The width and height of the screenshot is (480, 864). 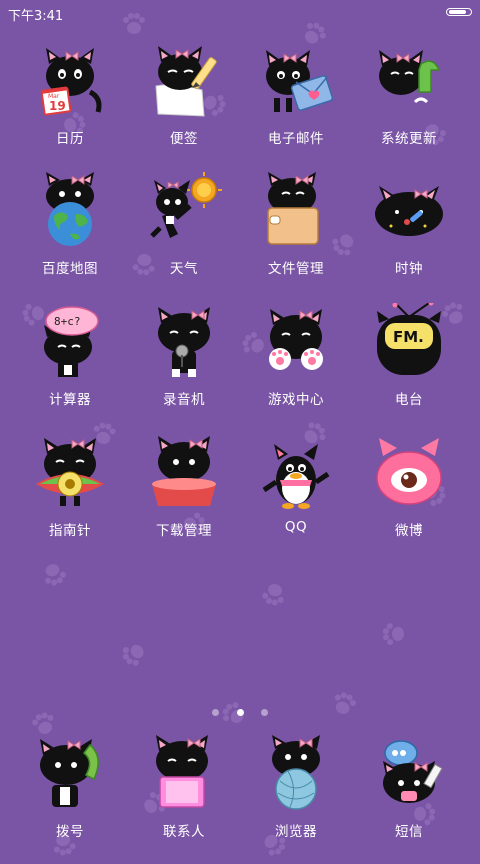 I want to click on app-download-manager: 下载管理, so click(x=184, y=493).